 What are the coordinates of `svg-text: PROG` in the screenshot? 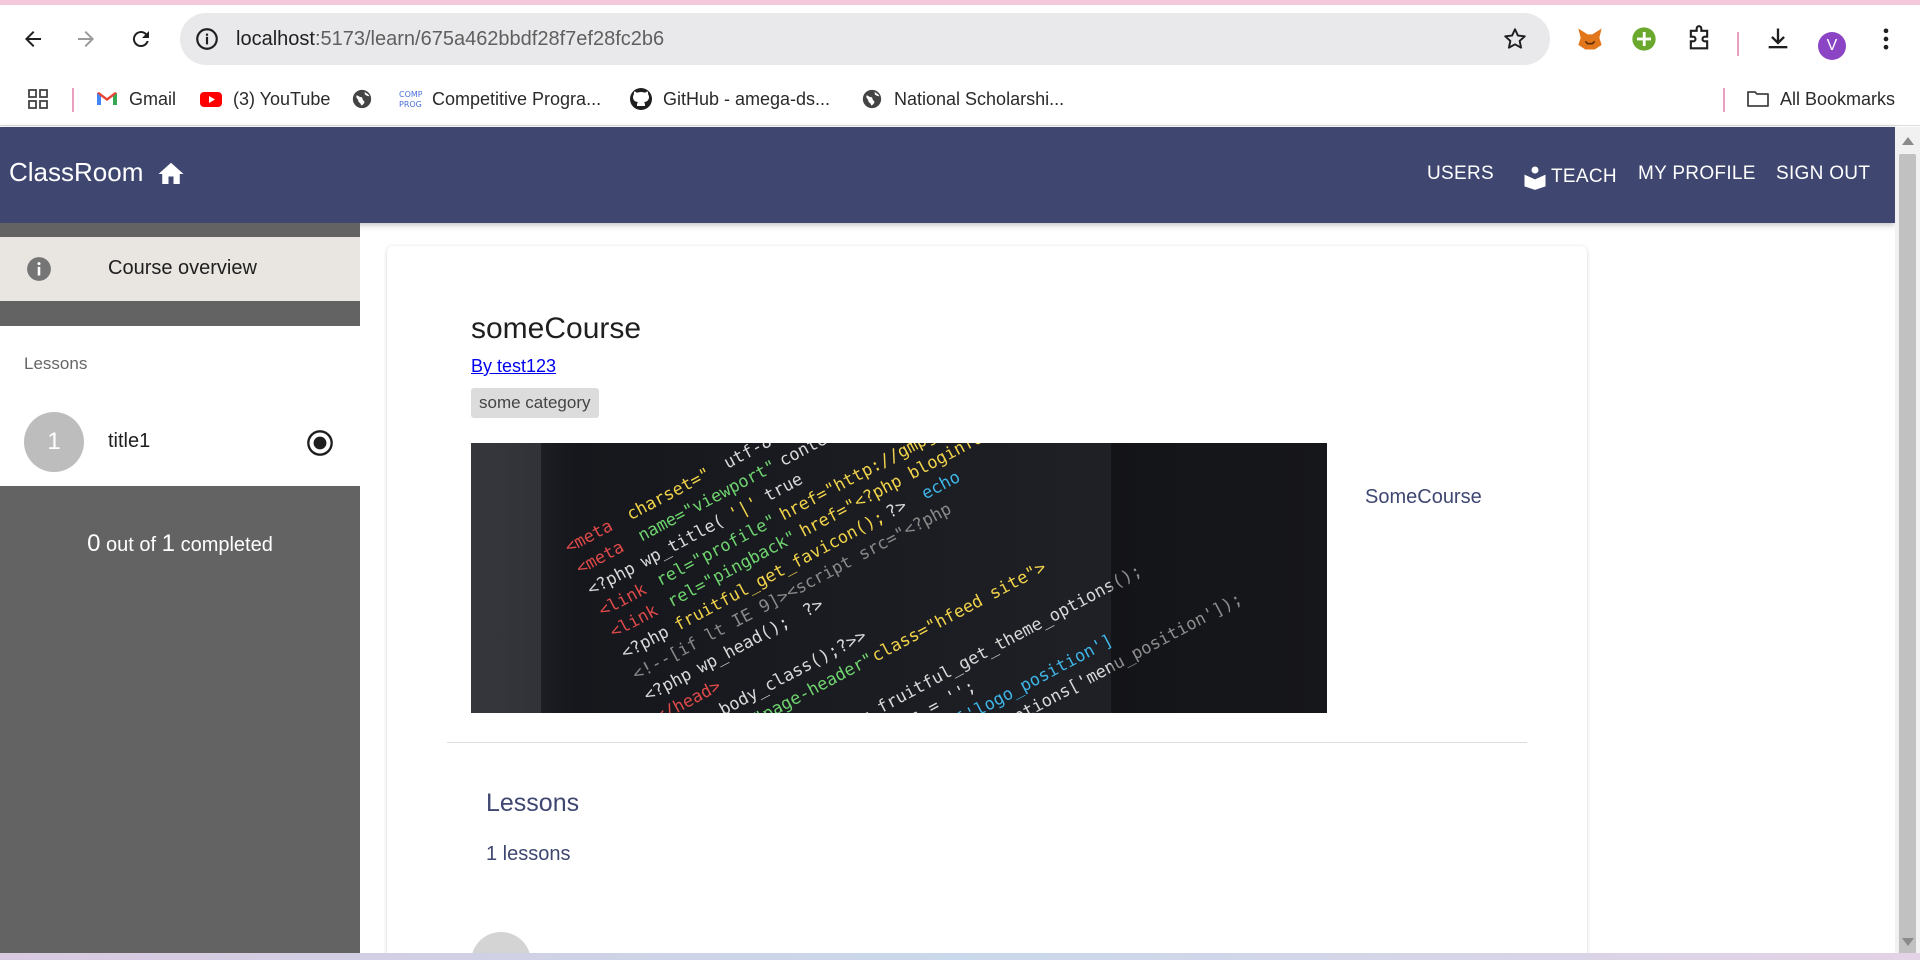 It's located at (410, 104).